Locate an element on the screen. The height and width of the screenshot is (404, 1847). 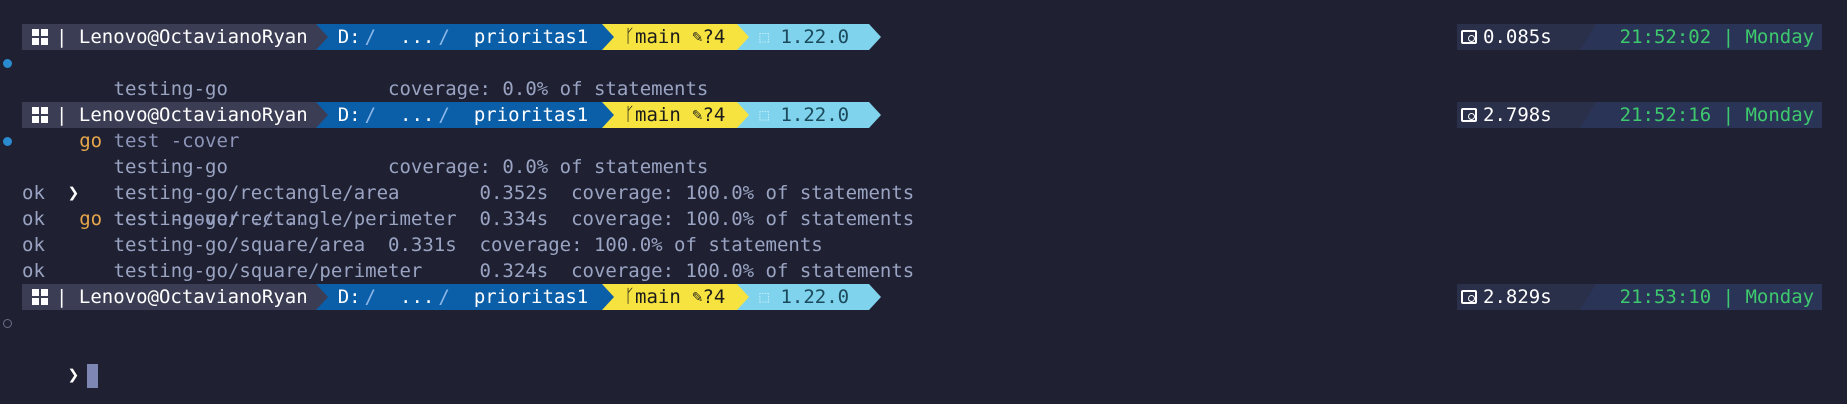
duration: 2.798s is located at coordinates (1517, 115).